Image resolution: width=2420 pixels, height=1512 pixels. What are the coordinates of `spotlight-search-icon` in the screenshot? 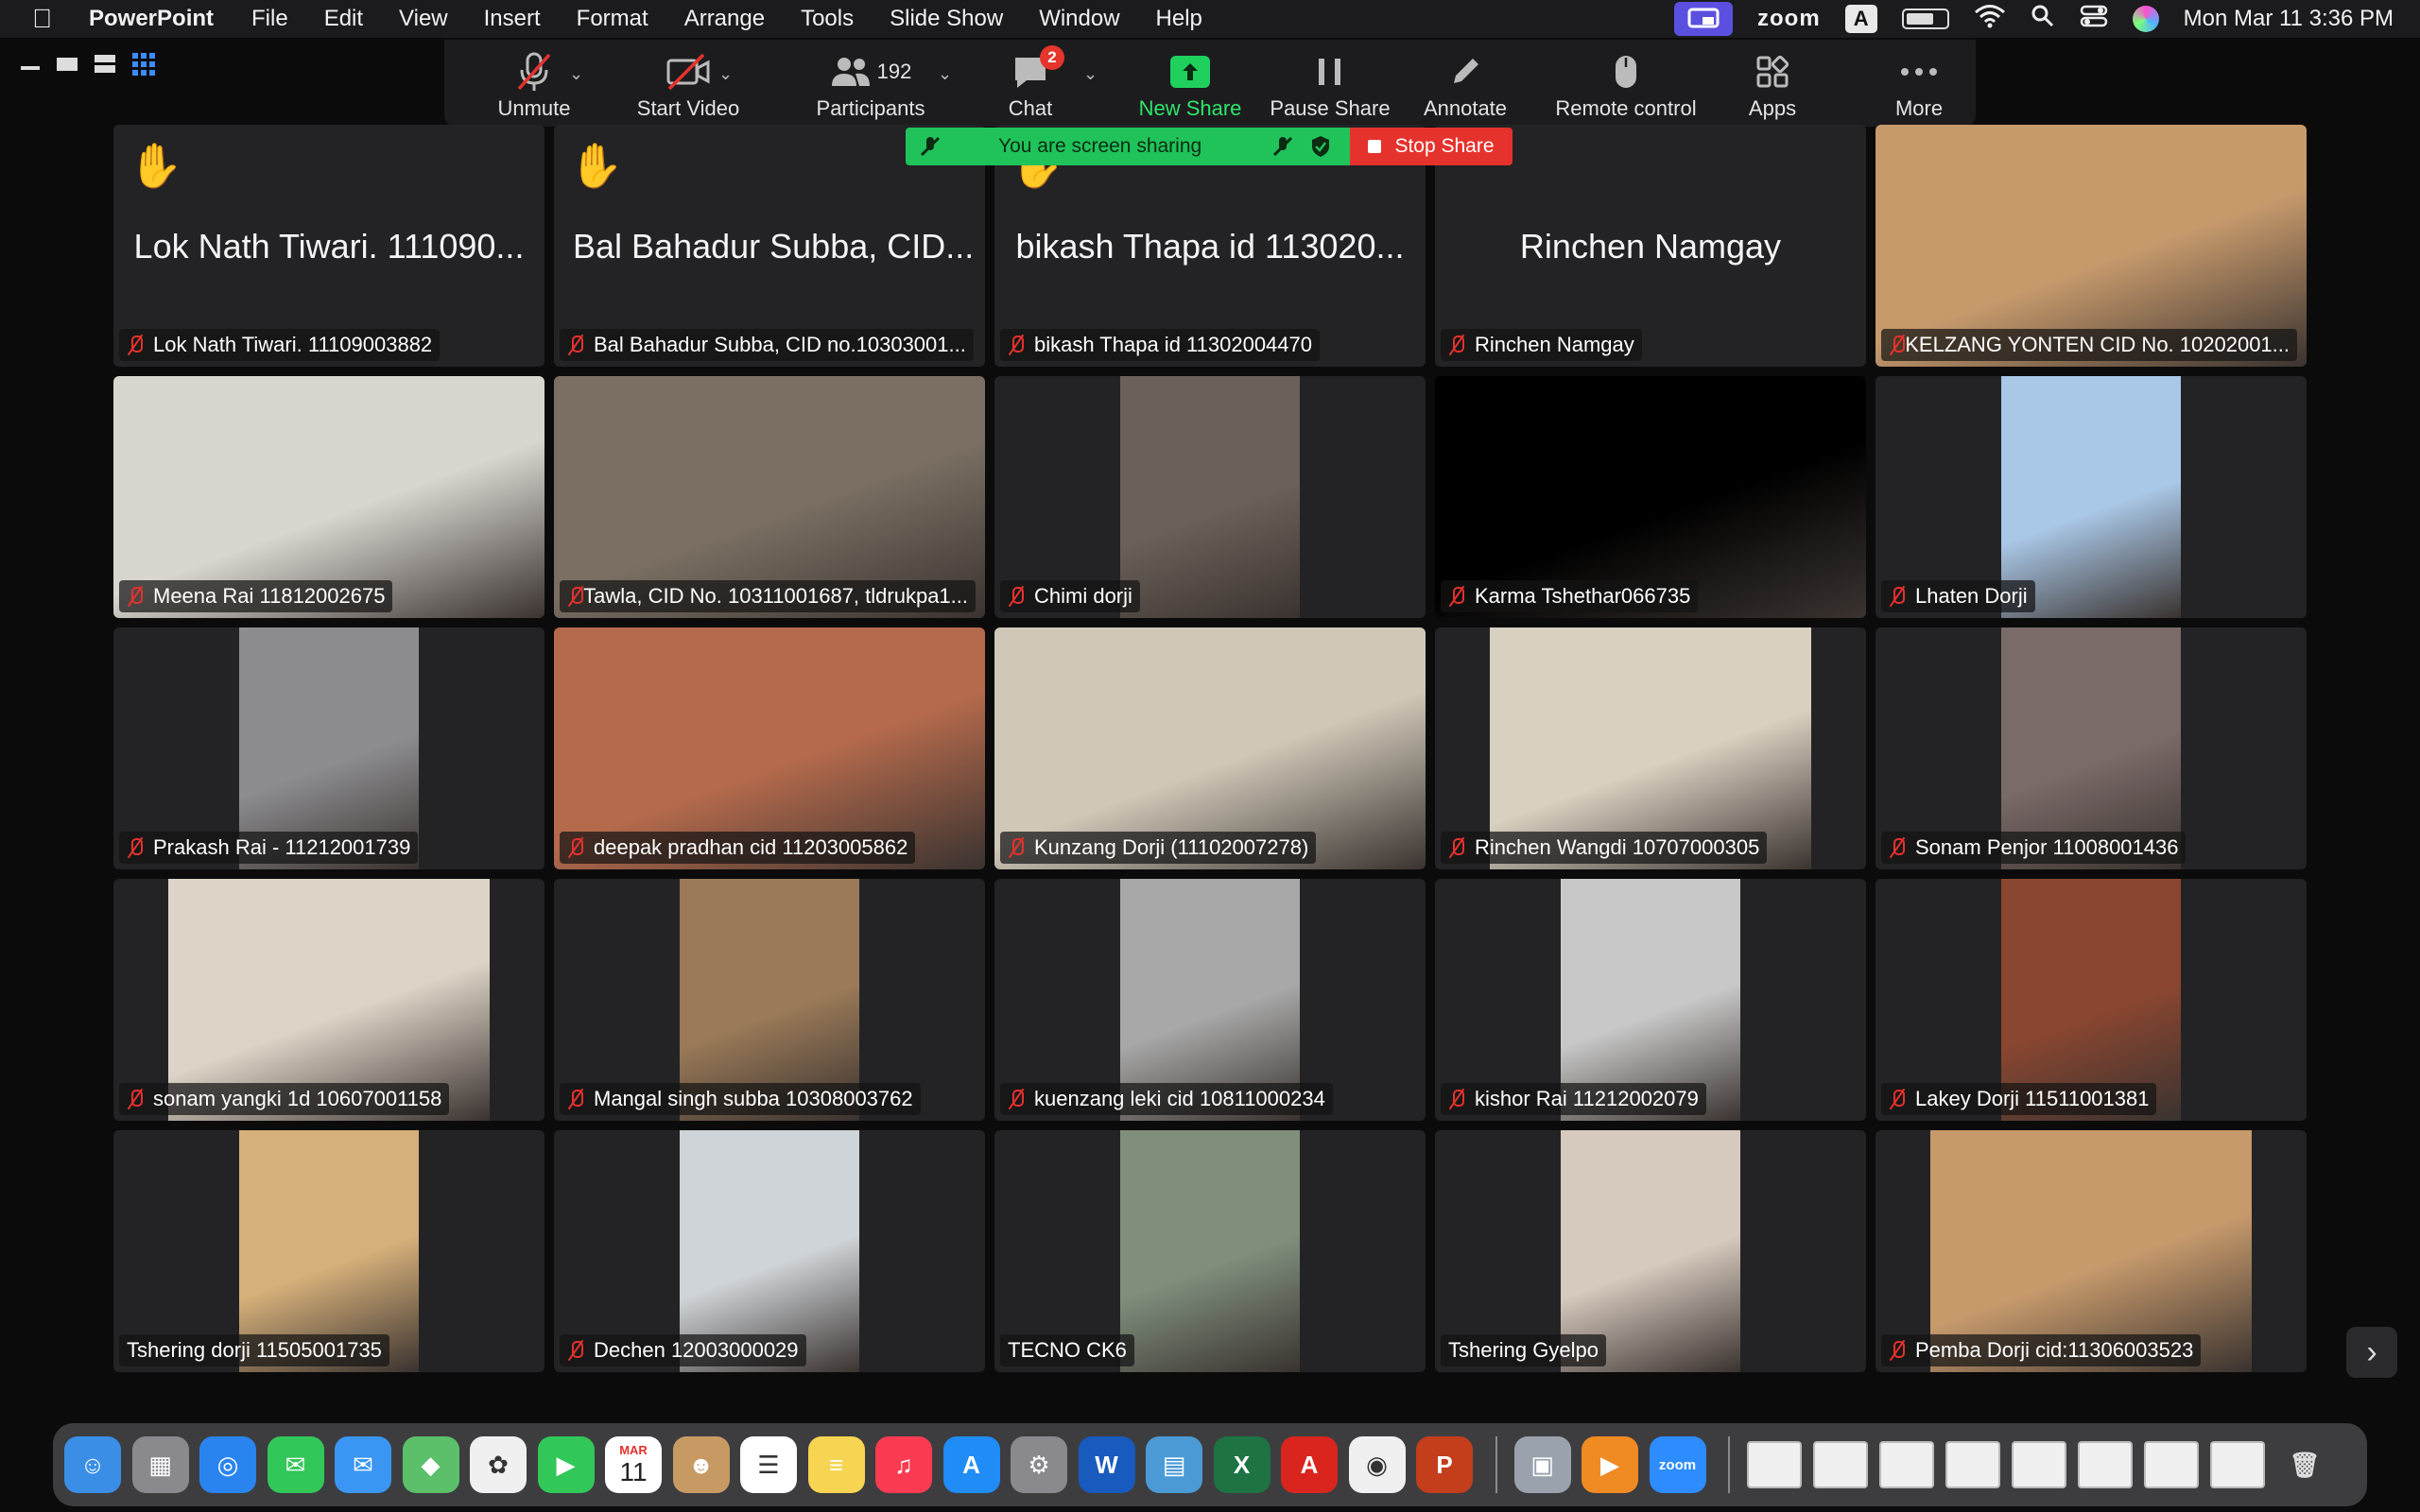 It's located at (2043, 19).